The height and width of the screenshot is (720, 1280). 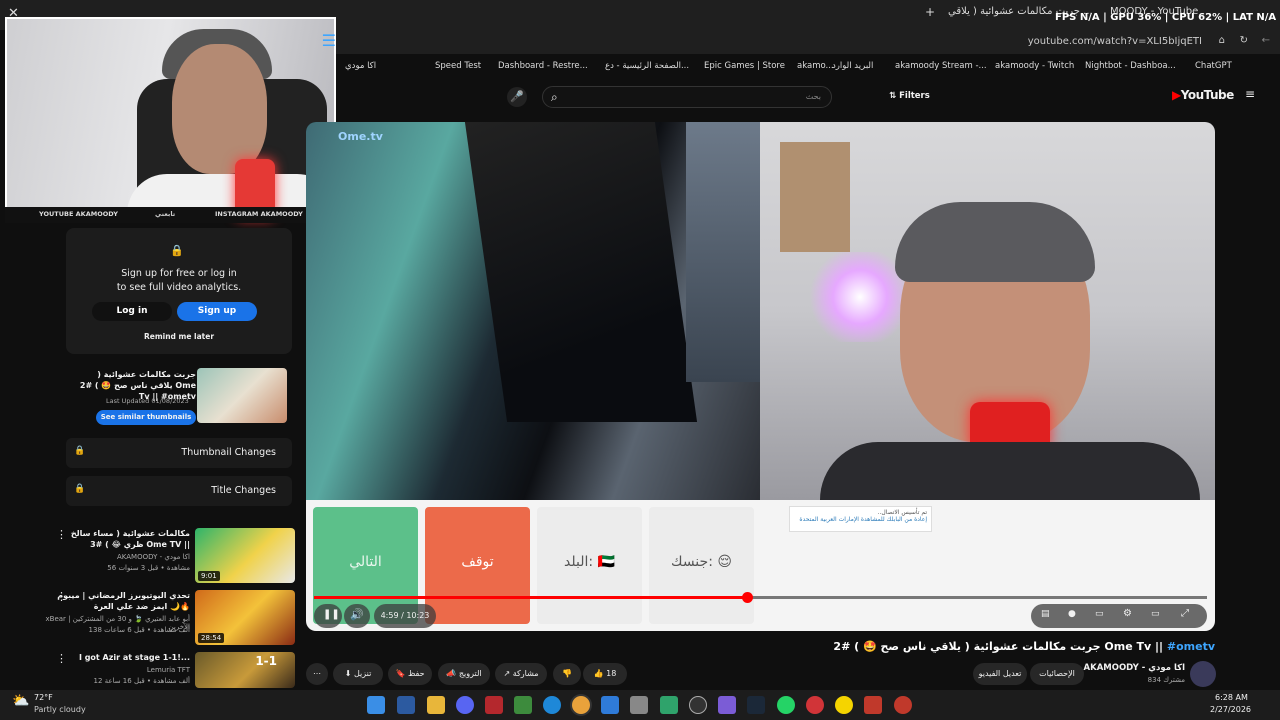 I want to click on country-select: البلد: 🇦🇪, so click(x=589, y=565).